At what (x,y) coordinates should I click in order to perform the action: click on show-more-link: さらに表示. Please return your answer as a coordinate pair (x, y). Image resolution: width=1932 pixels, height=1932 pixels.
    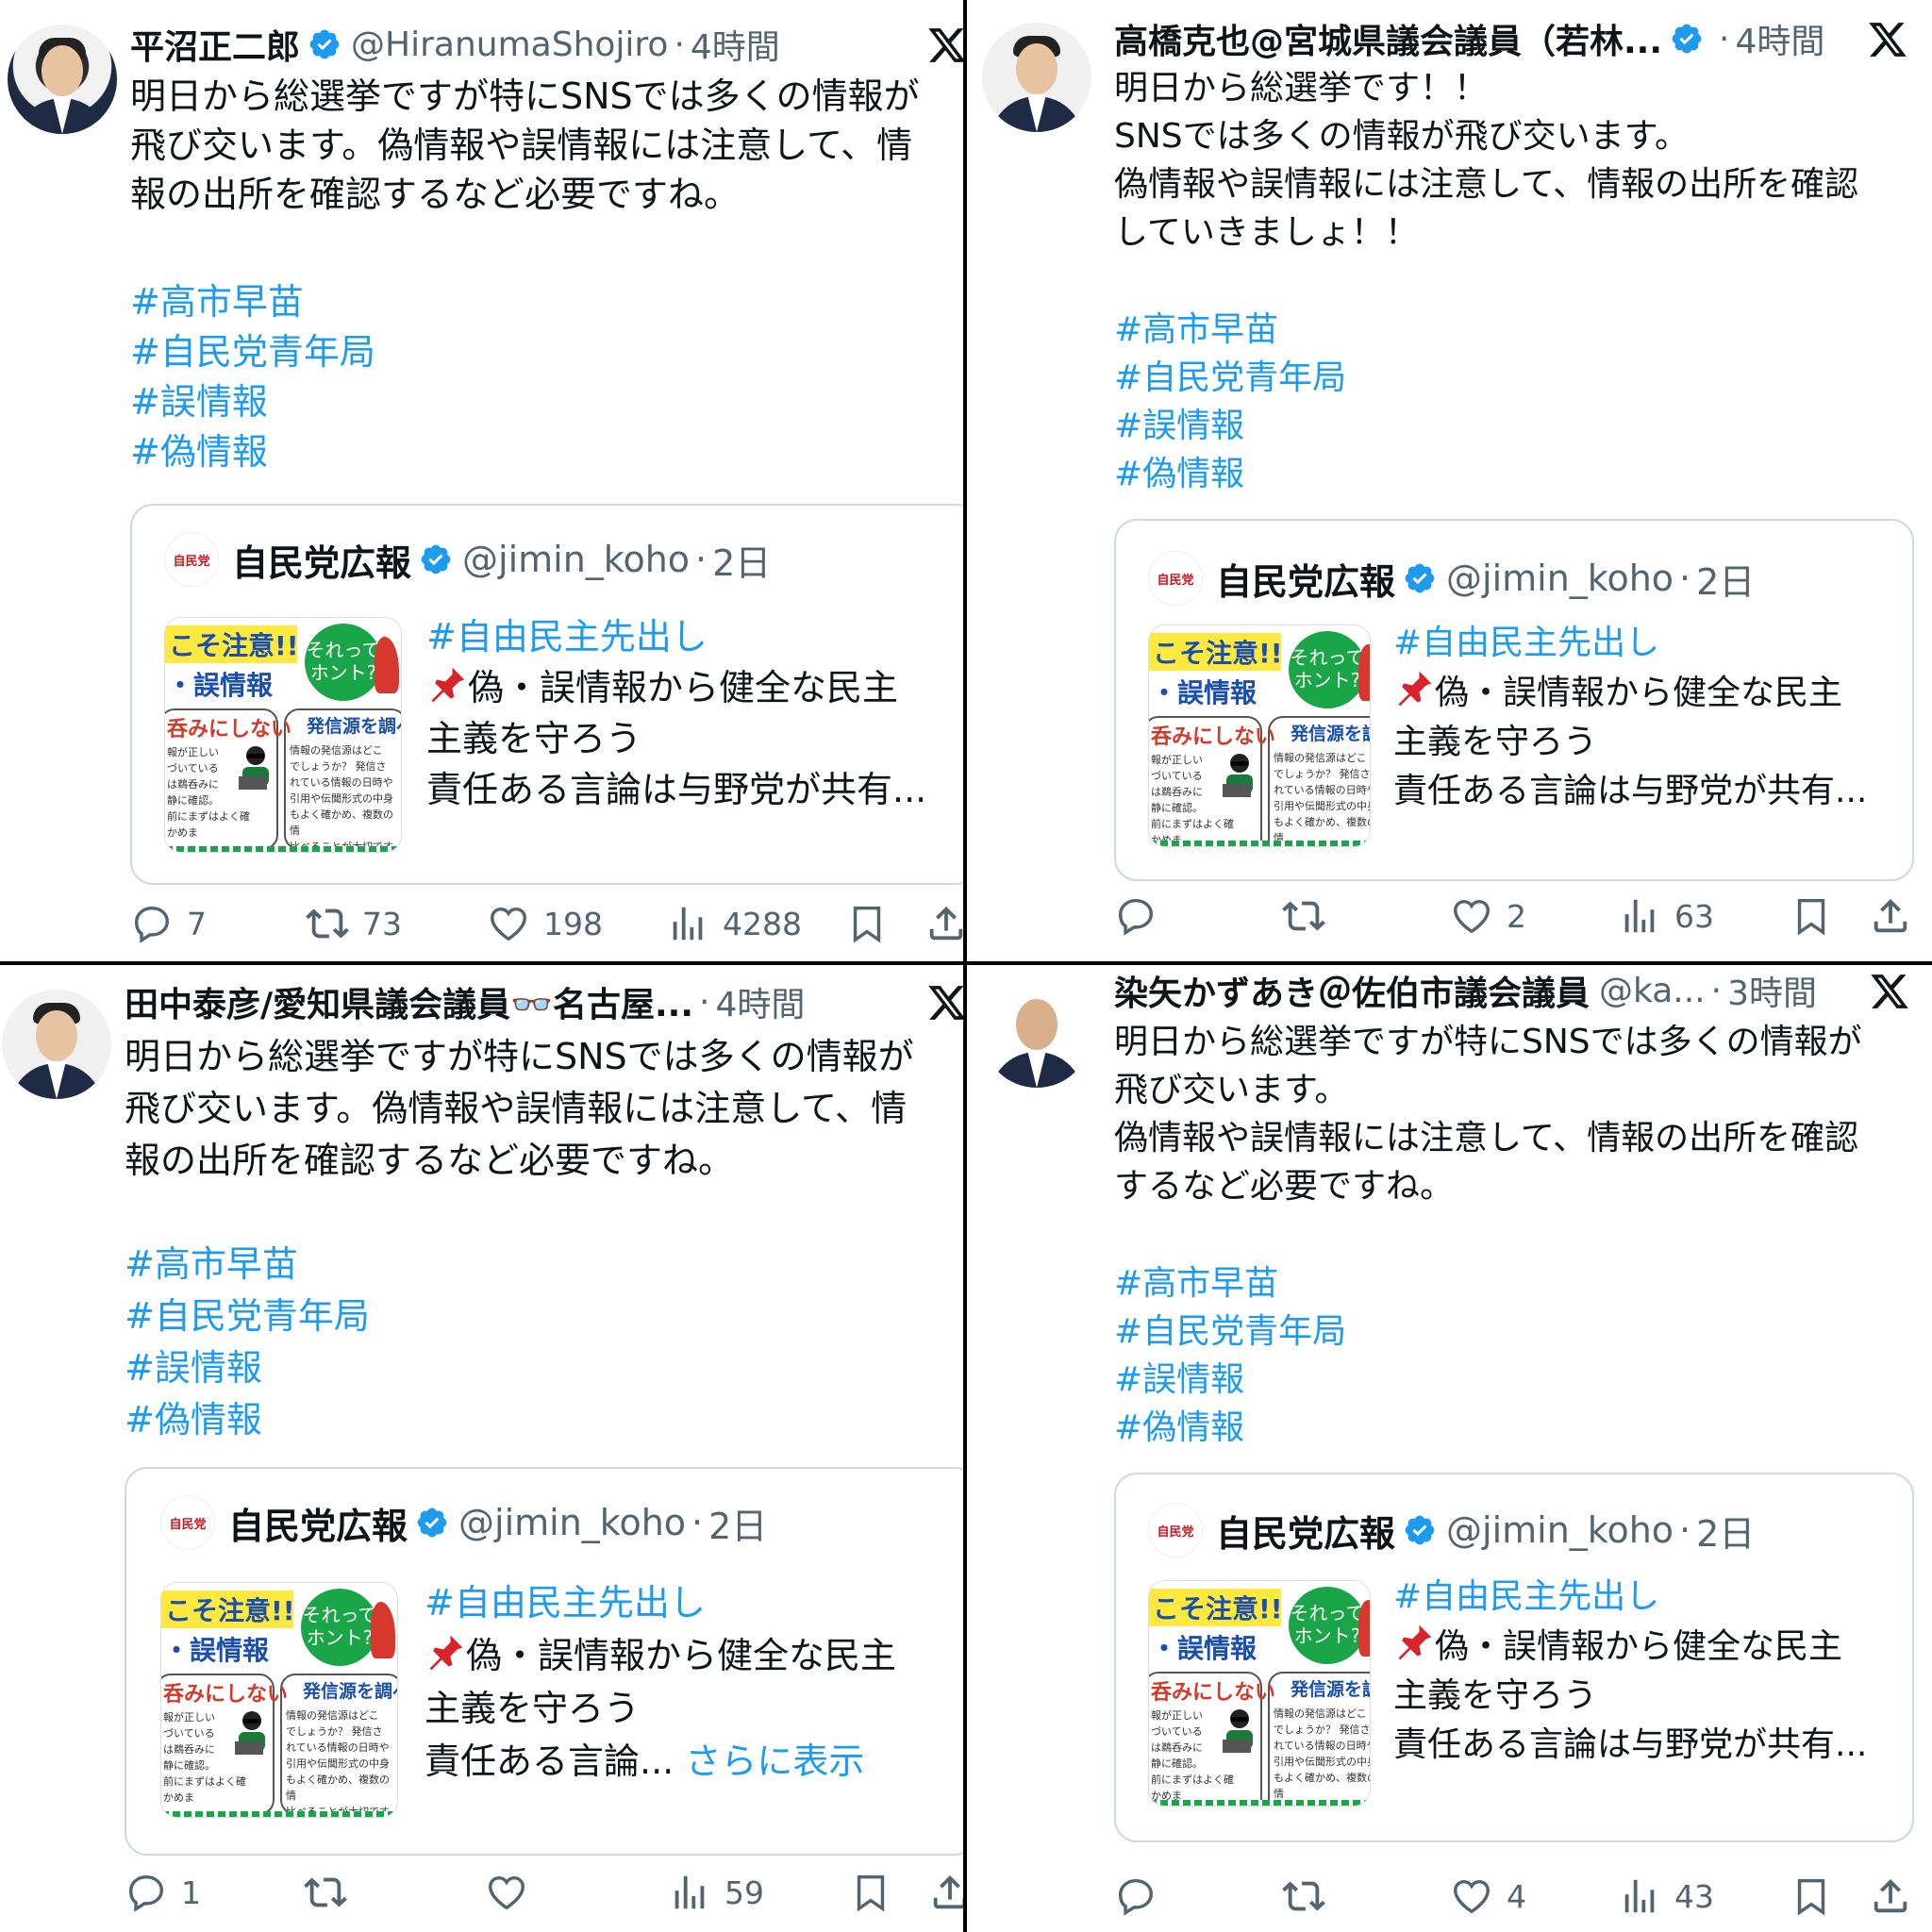
    Looking at the image, I should click on (774, 1761).